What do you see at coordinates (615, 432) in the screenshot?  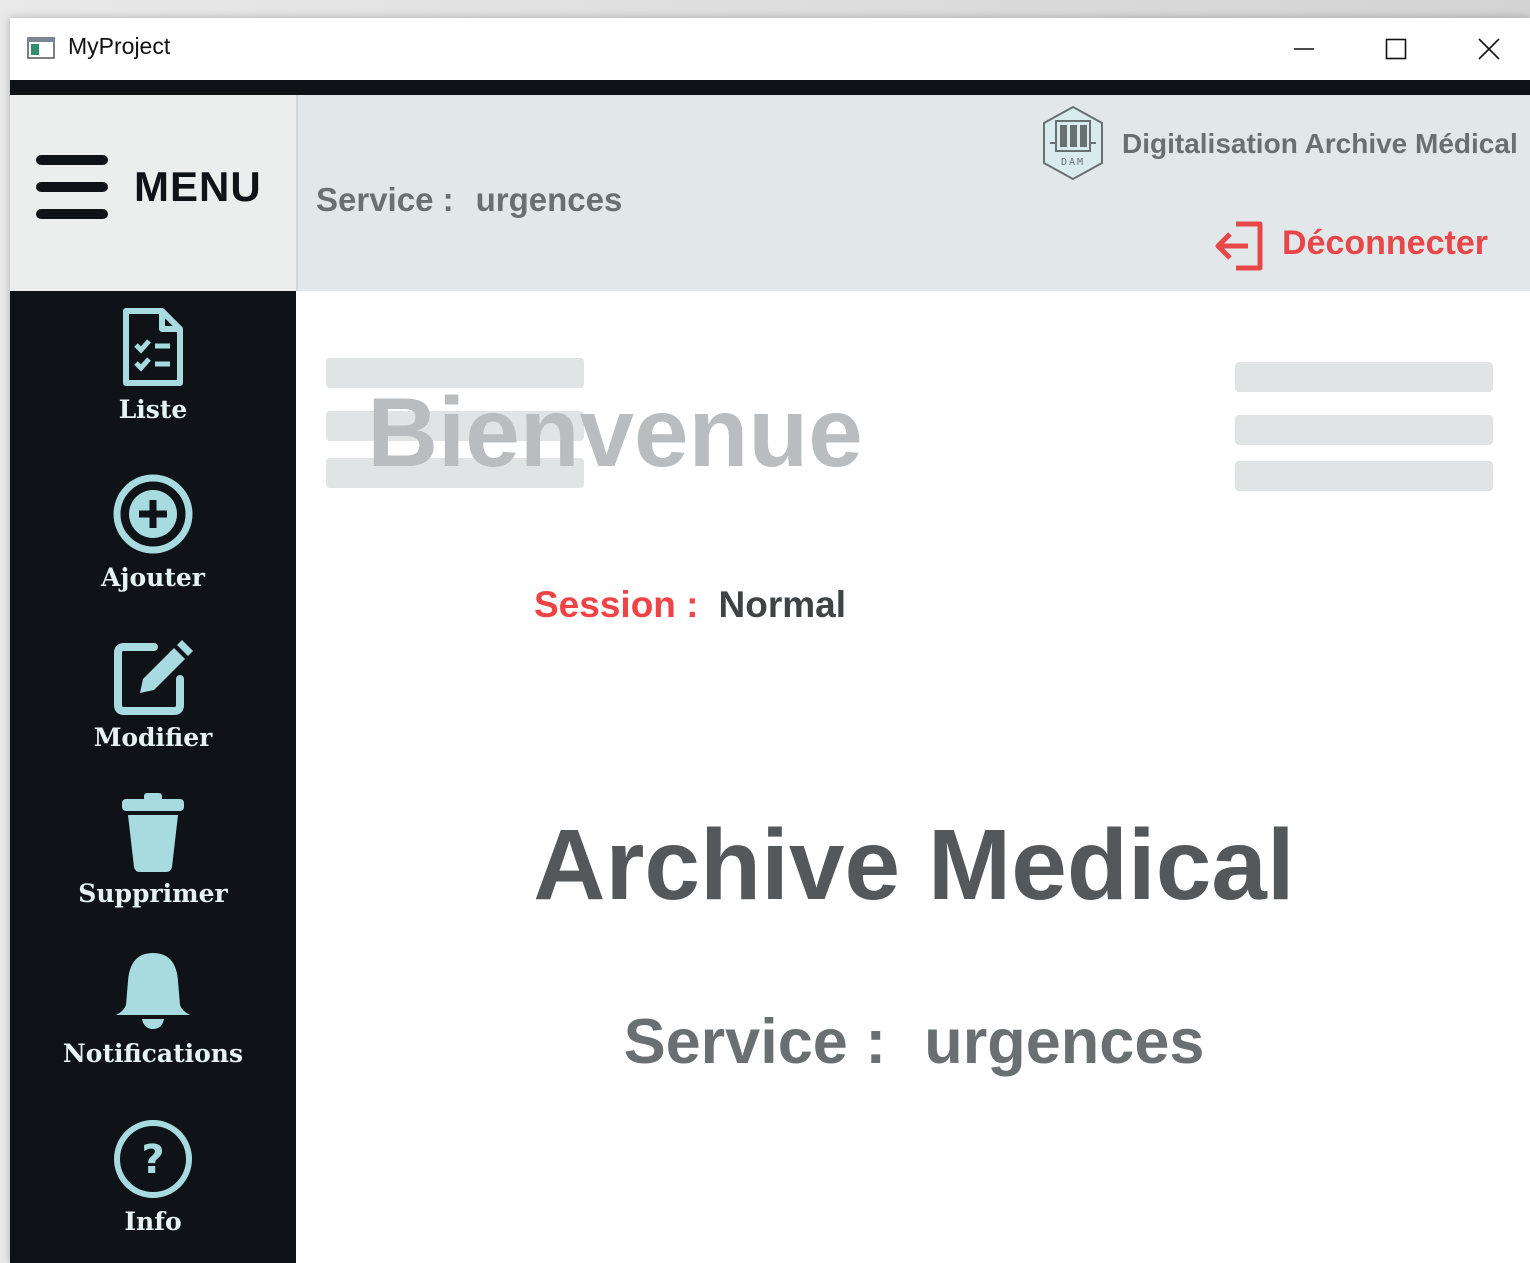 I see `welcome-heading: Bienvenue` at bounding box center [615, 432].